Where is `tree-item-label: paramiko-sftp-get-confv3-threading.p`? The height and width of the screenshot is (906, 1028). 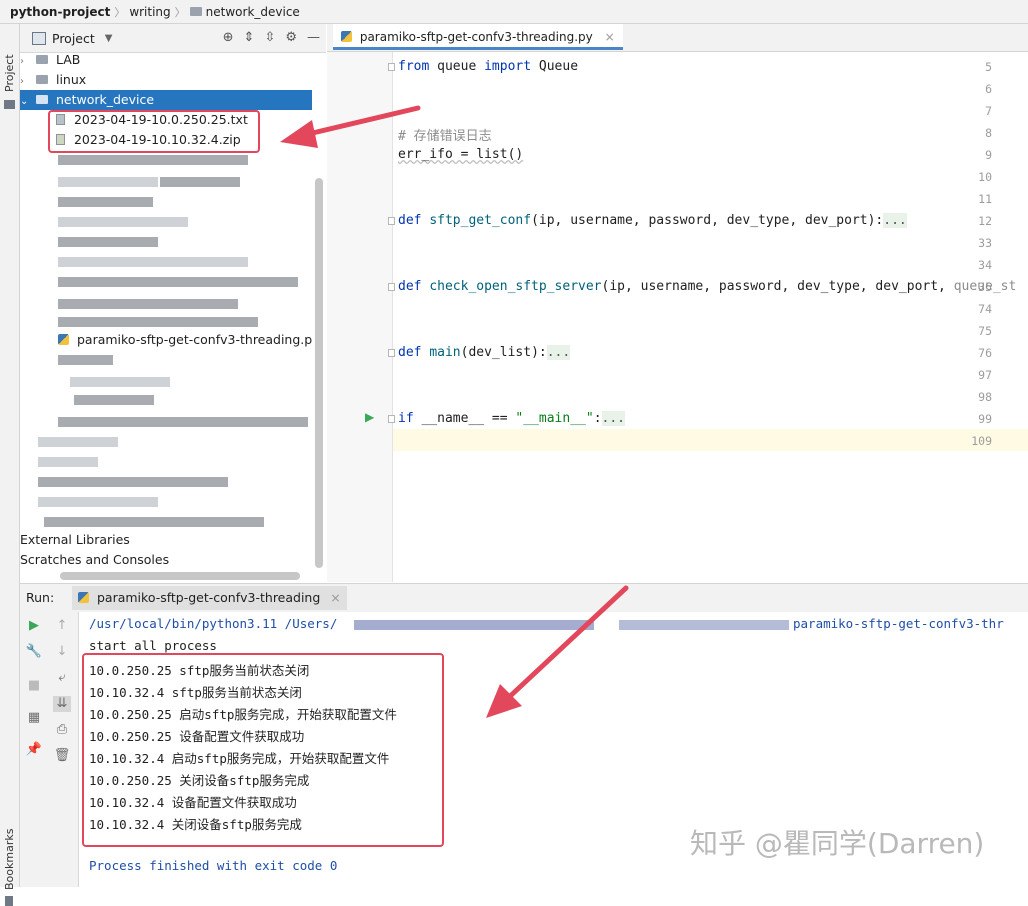
tree-item-label: paramiko-sftp-get-confv3-threading.p is located at coordinates (194, 339).